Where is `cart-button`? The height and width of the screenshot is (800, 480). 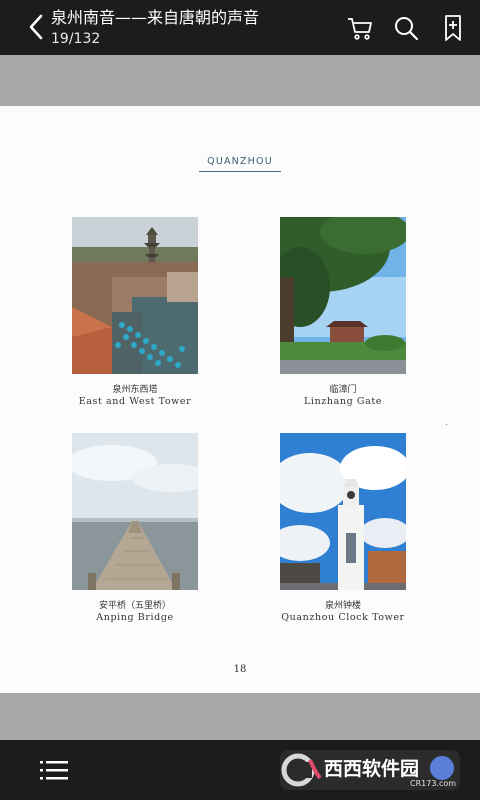 cart-button is located at coordinates (360, 28).